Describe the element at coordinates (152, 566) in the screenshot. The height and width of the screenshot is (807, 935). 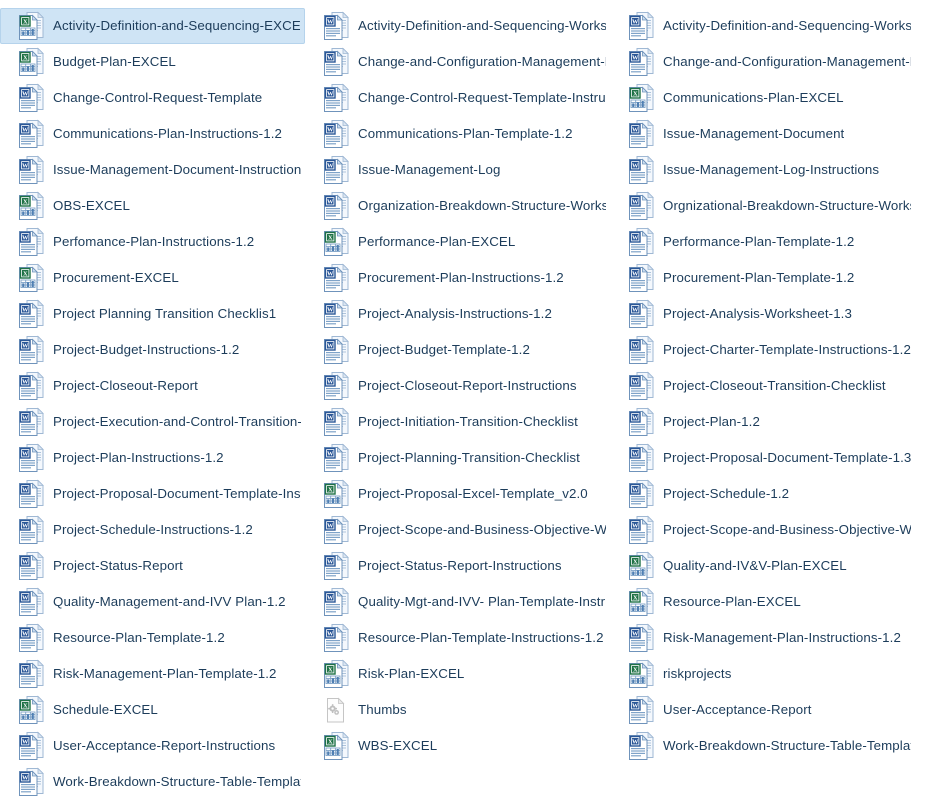
I see `file-list-item: W Project-Status-Report` at that location.